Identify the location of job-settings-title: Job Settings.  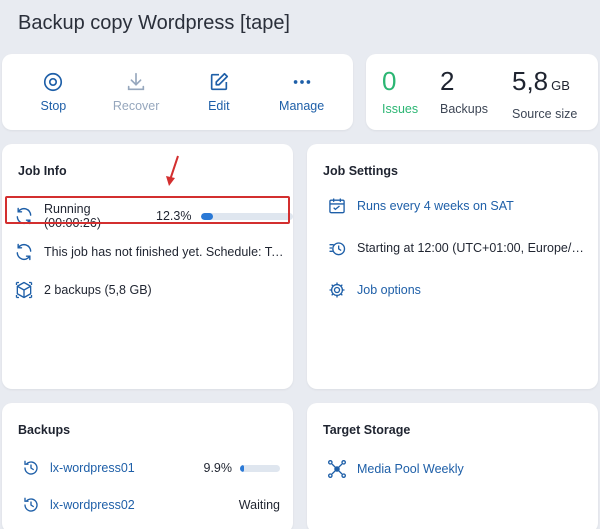
(361, 171).